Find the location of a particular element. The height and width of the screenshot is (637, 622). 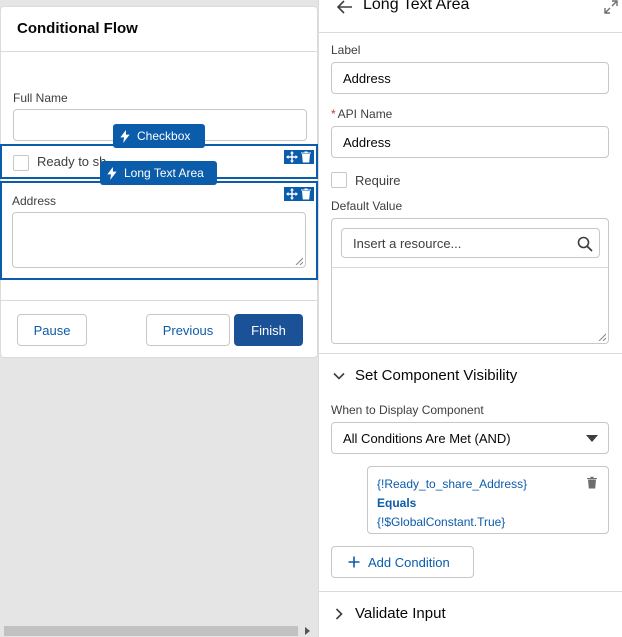

header-divider is located at coordinates (159, 51).